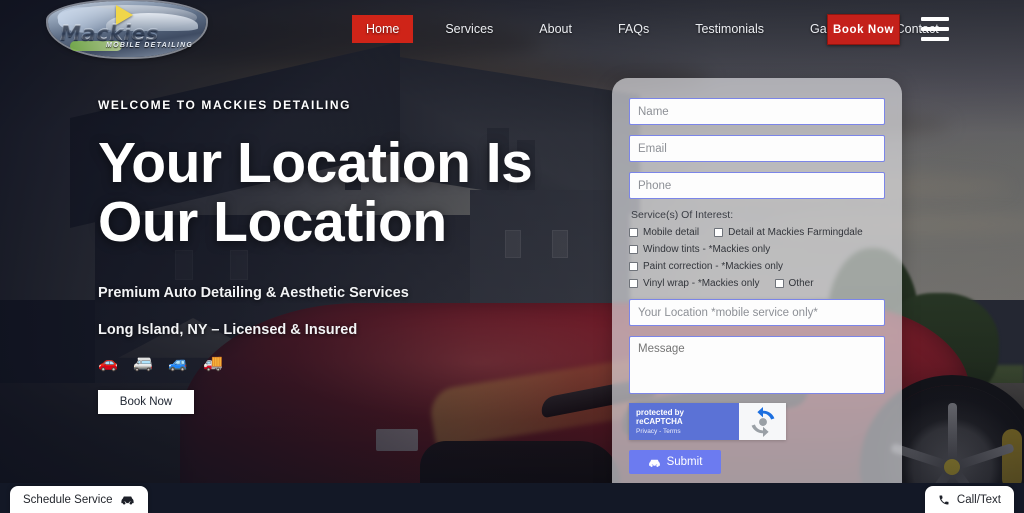  I want to click on site-logo: Mackies MOBILE DETAILING, so click(127, 29).